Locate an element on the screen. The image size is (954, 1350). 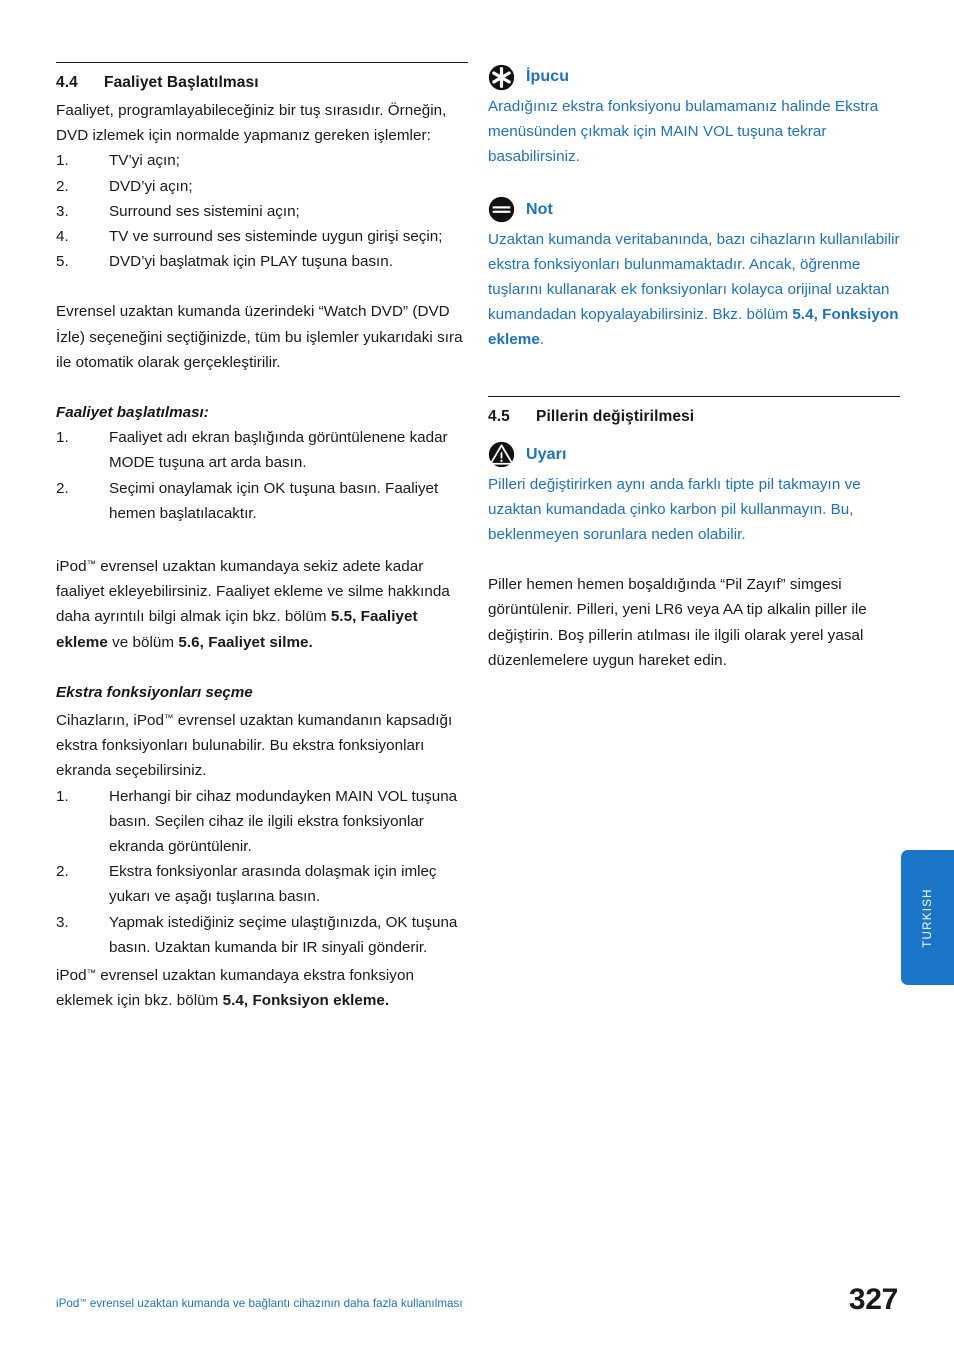
side-tab-label: TURKISH is located at coordinates (927, 917).